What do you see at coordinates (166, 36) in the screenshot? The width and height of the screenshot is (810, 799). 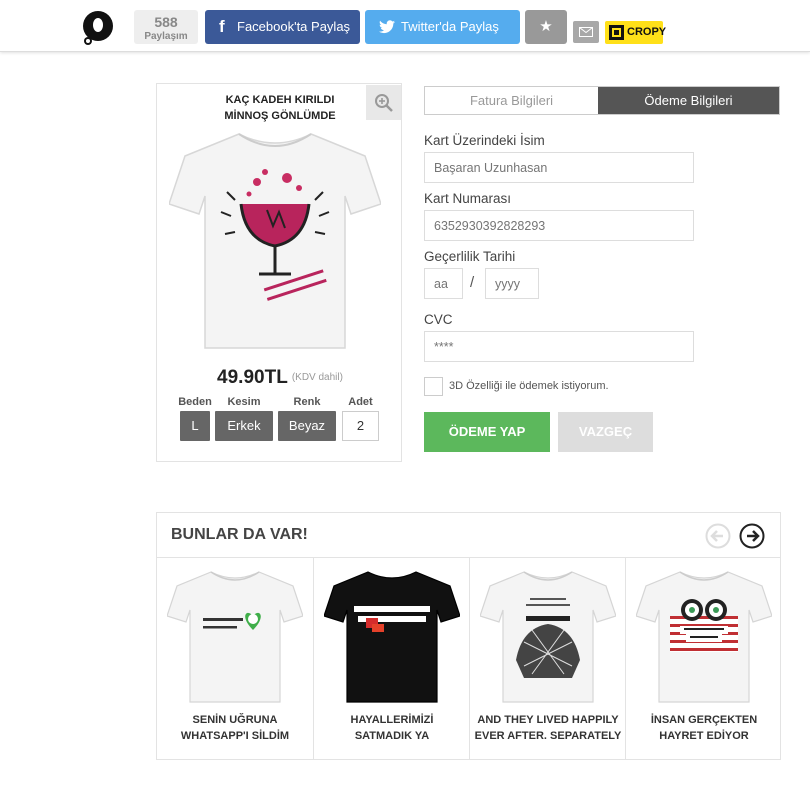 I see `share-count-label: Paylaşım` at bounding box center [166, 36].